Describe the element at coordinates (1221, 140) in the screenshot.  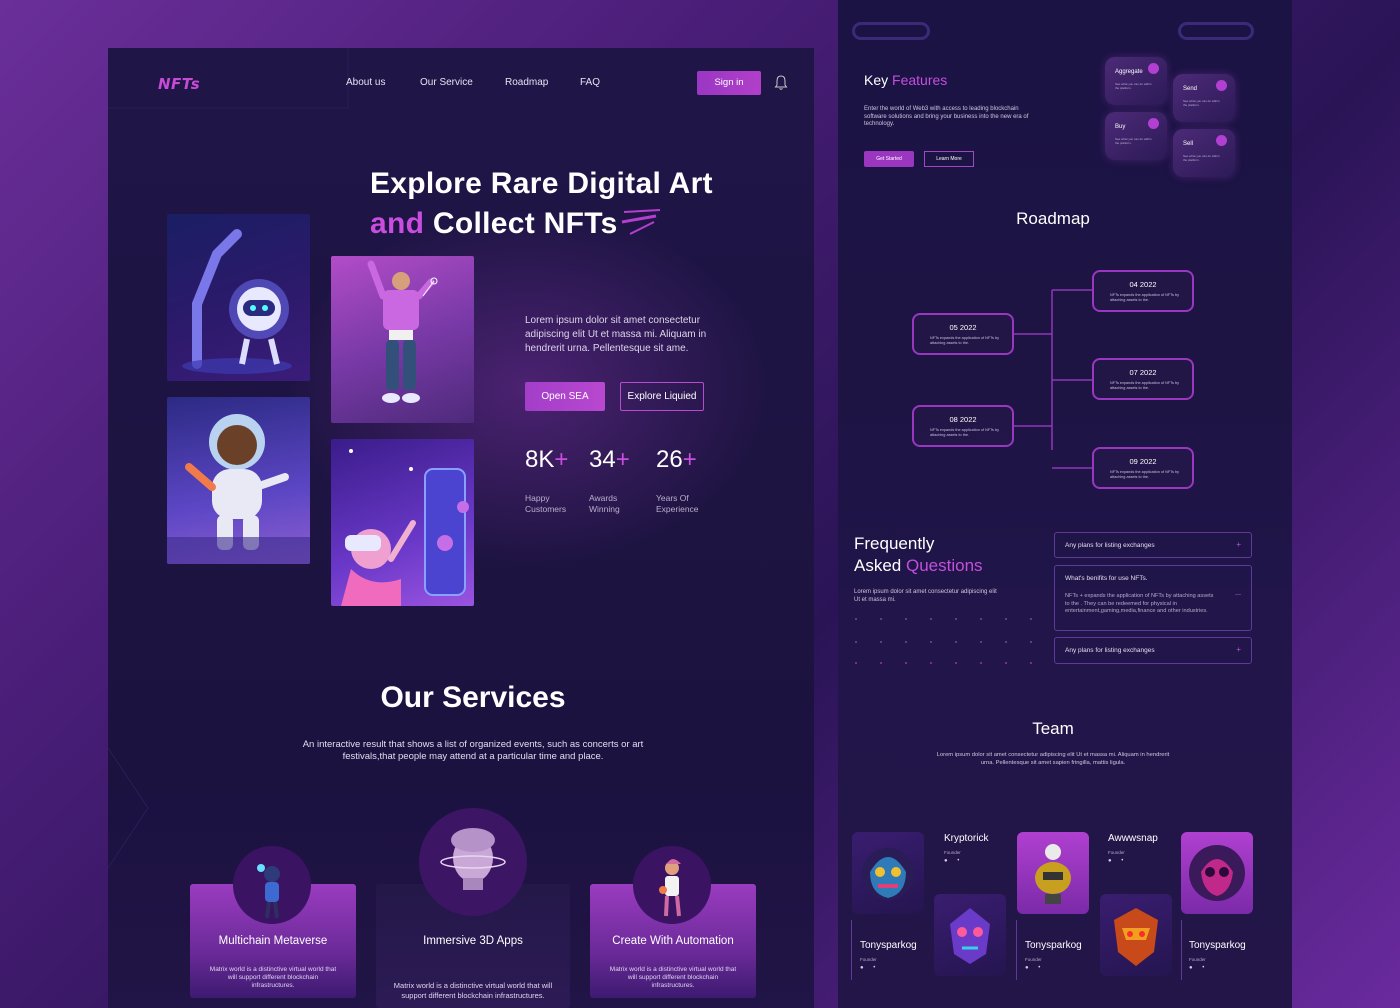
I see `sell-icon` at that location.